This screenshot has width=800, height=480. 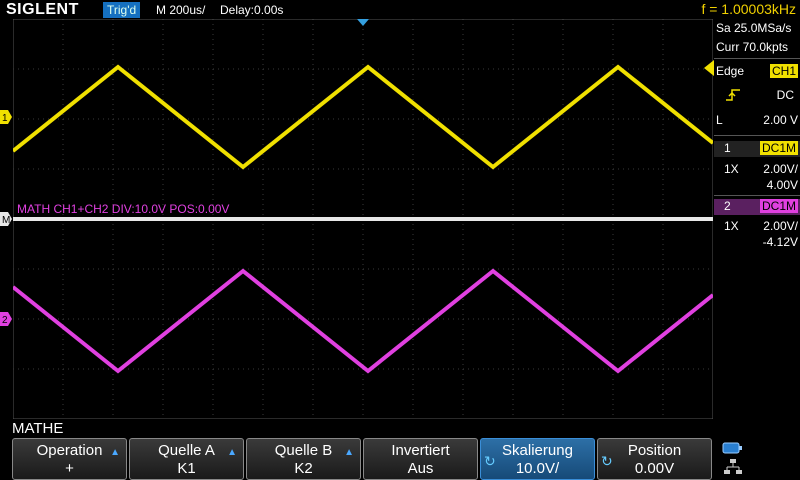 I want to click on ch2-probe: 1X, so click(x=731, y=226).